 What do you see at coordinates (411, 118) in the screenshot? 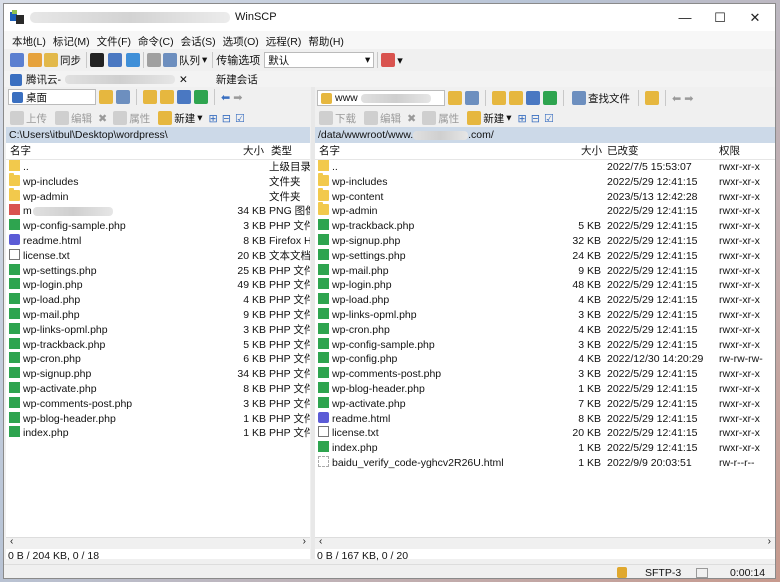
I see `delete-icon: ✖` at bounding box center [411, 118].